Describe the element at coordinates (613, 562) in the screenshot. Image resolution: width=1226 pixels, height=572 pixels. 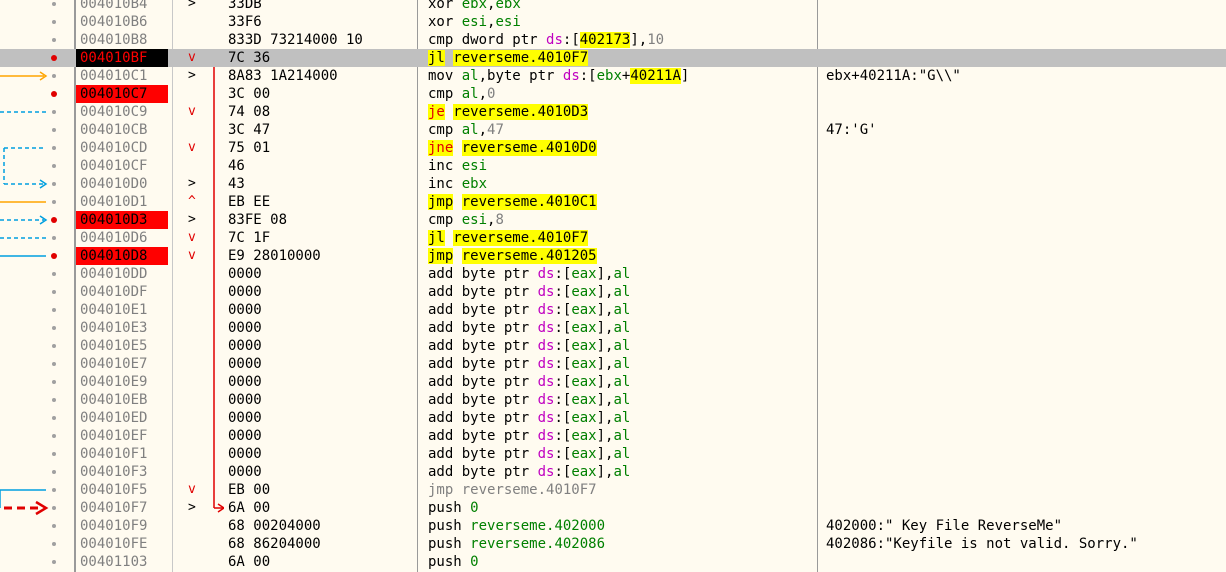
I see `table-row: 00401103 6A 00 push 0` at that location.